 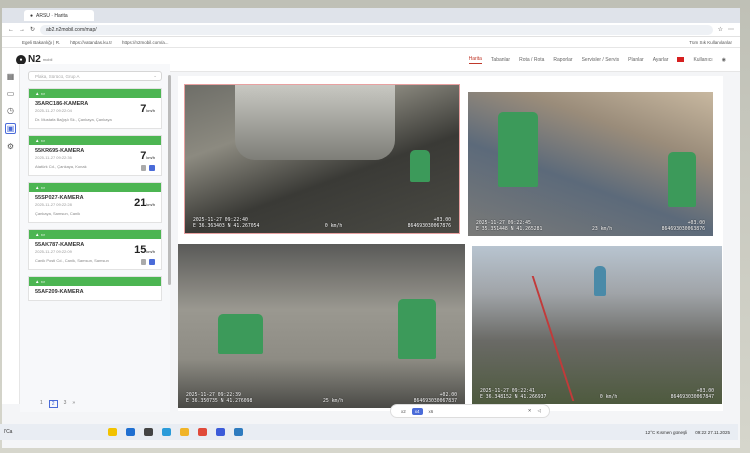 I want to click on vehicle-speed: 21km/h, so click(x=144, y=203).